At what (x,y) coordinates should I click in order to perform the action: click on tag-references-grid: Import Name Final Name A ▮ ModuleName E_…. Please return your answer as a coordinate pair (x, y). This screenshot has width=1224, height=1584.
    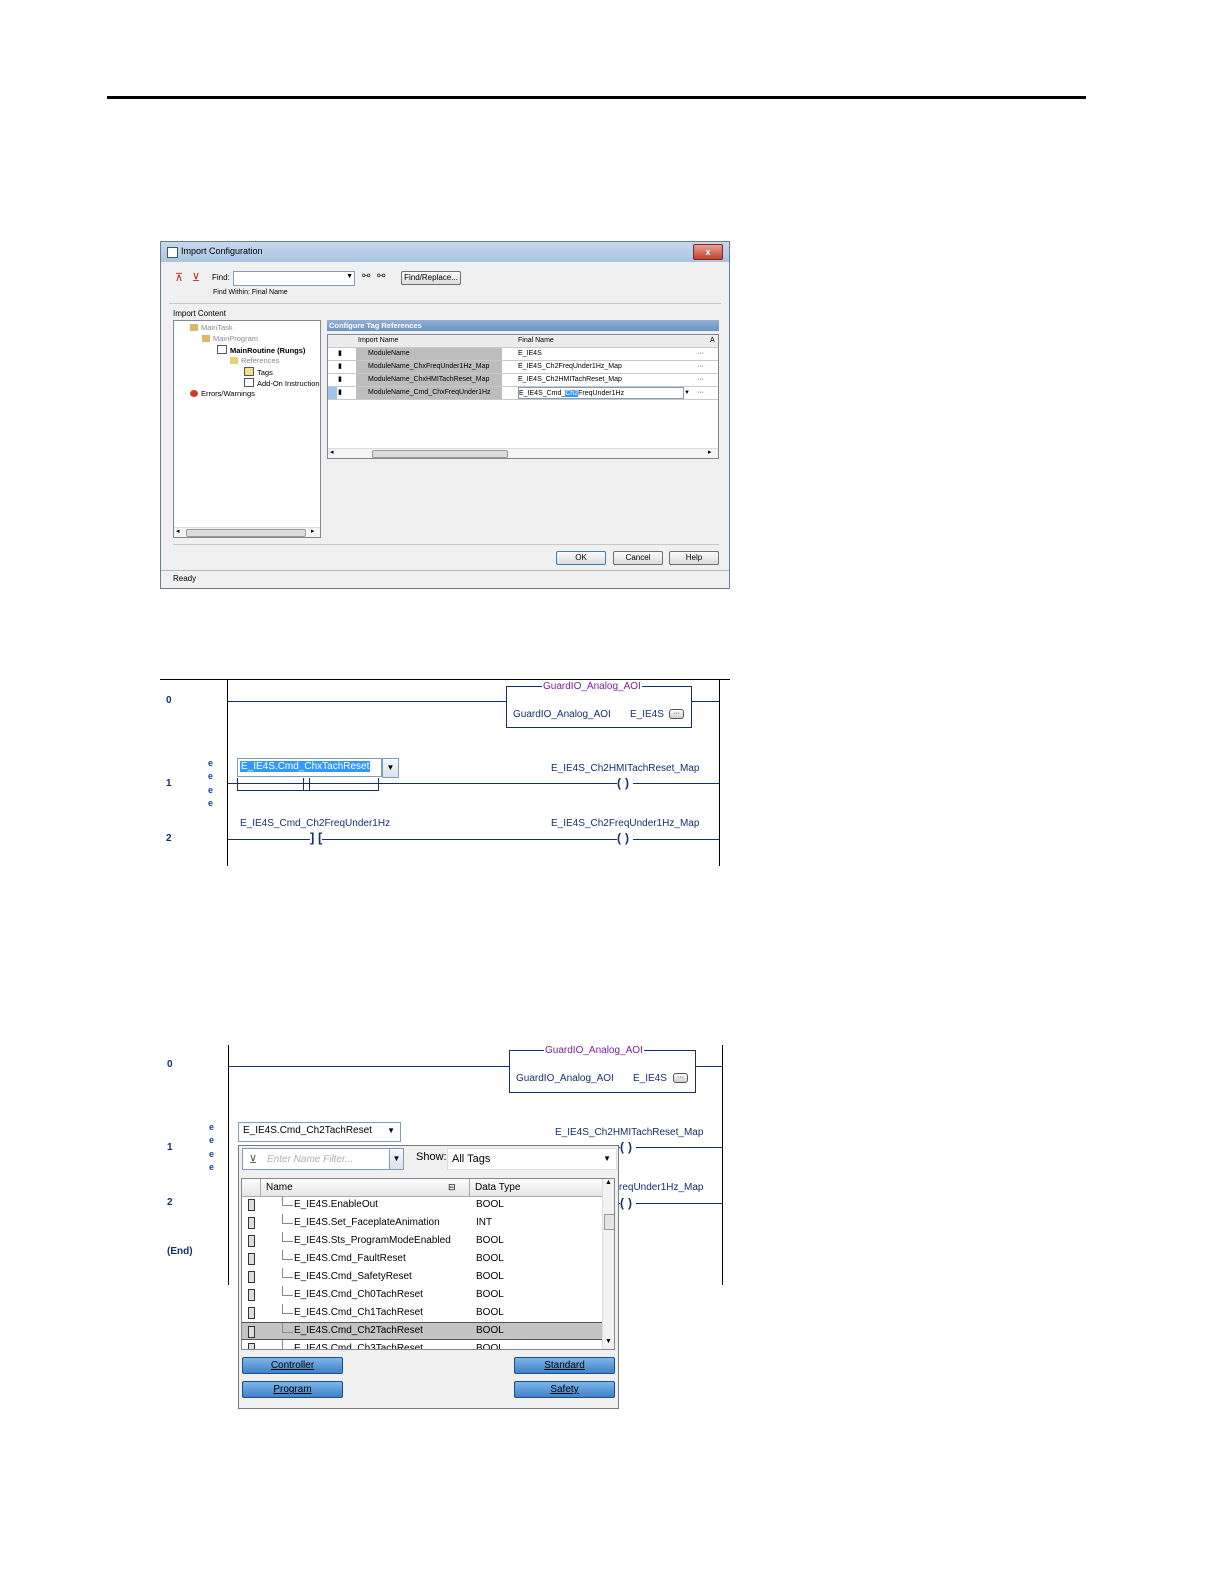
    Looking at the image, I should click on (523, 396).